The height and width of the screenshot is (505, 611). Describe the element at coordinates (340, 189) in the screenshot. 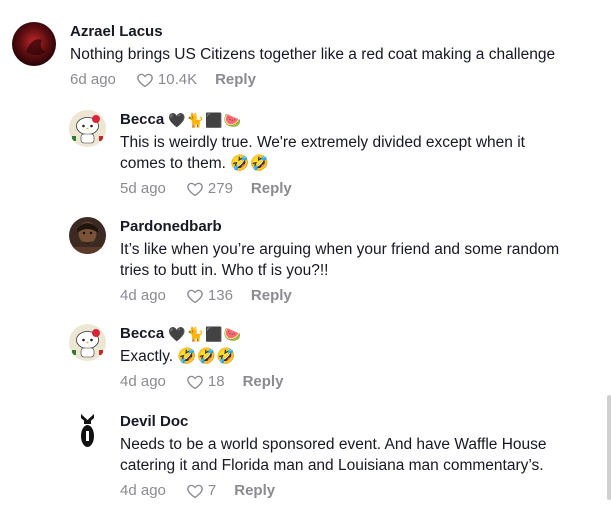

I see `comment-meta: 5d ago 279 Reply` at that location.